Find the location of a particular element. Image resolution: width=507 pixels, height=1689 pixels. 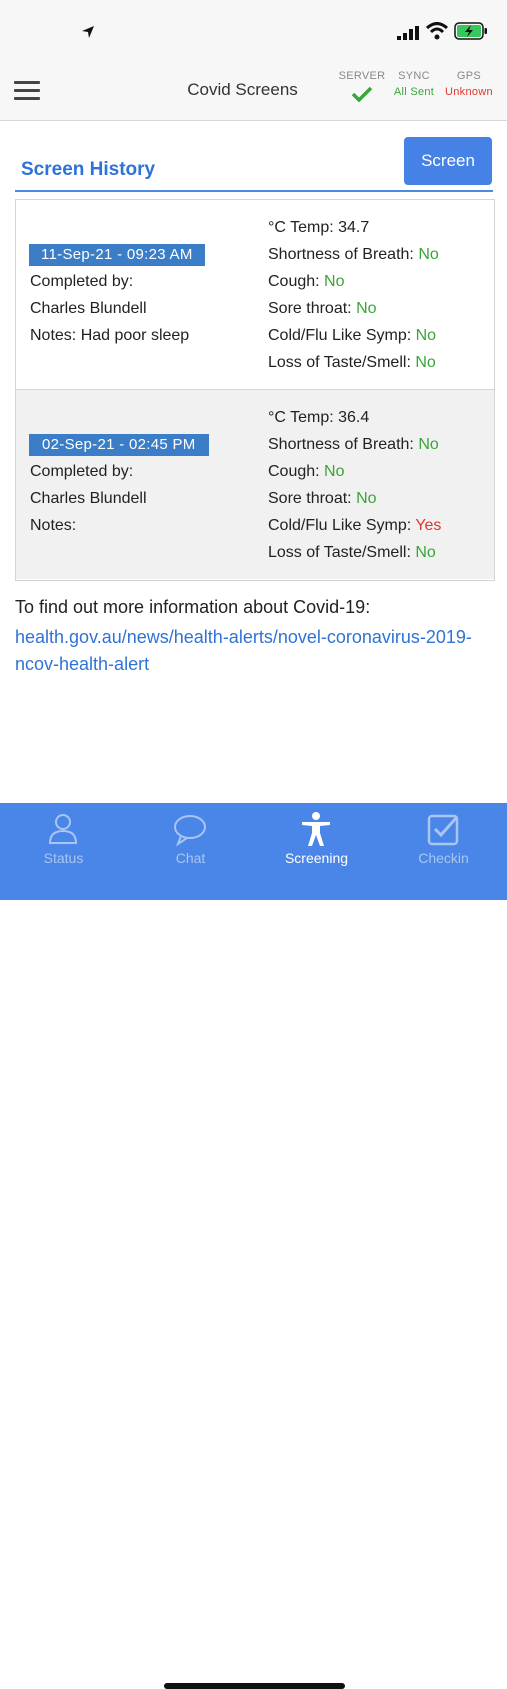

gps-status-value: Unknown is located at coordinates (469, 92).